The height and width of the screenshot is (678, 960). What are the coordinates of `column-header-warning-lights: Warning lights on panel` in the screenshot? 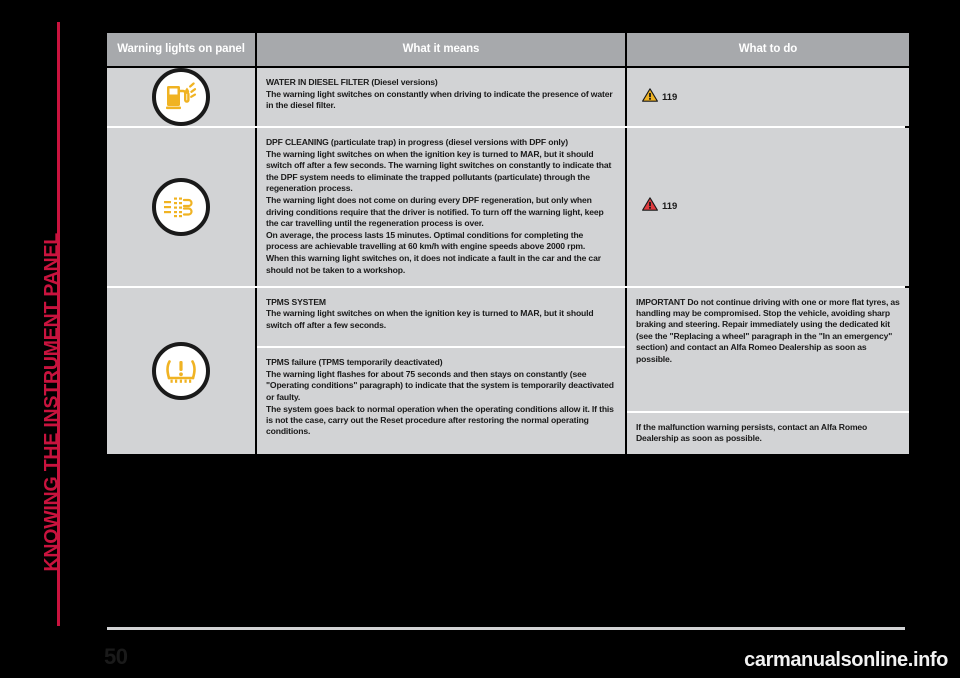 It's located at (181, 49).